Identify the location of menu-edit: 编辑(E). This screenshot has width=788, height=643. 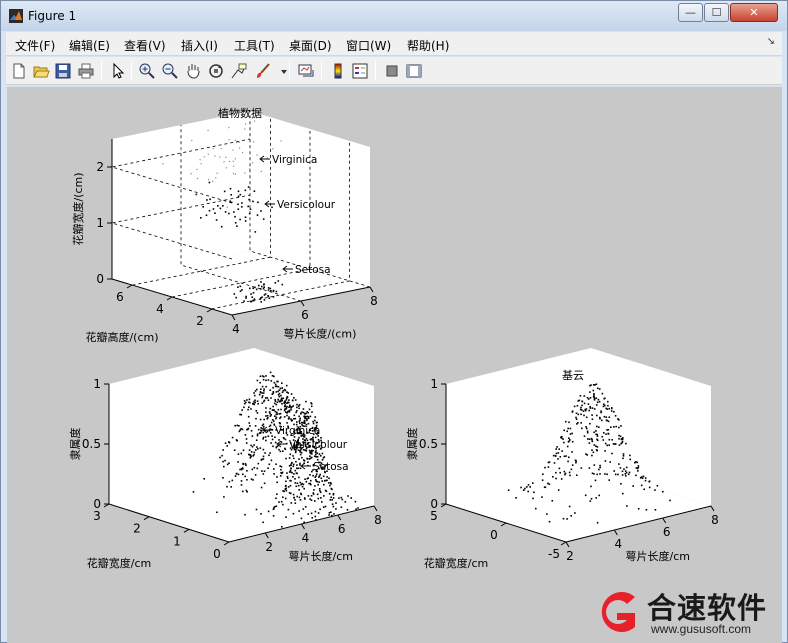
(89, 45).